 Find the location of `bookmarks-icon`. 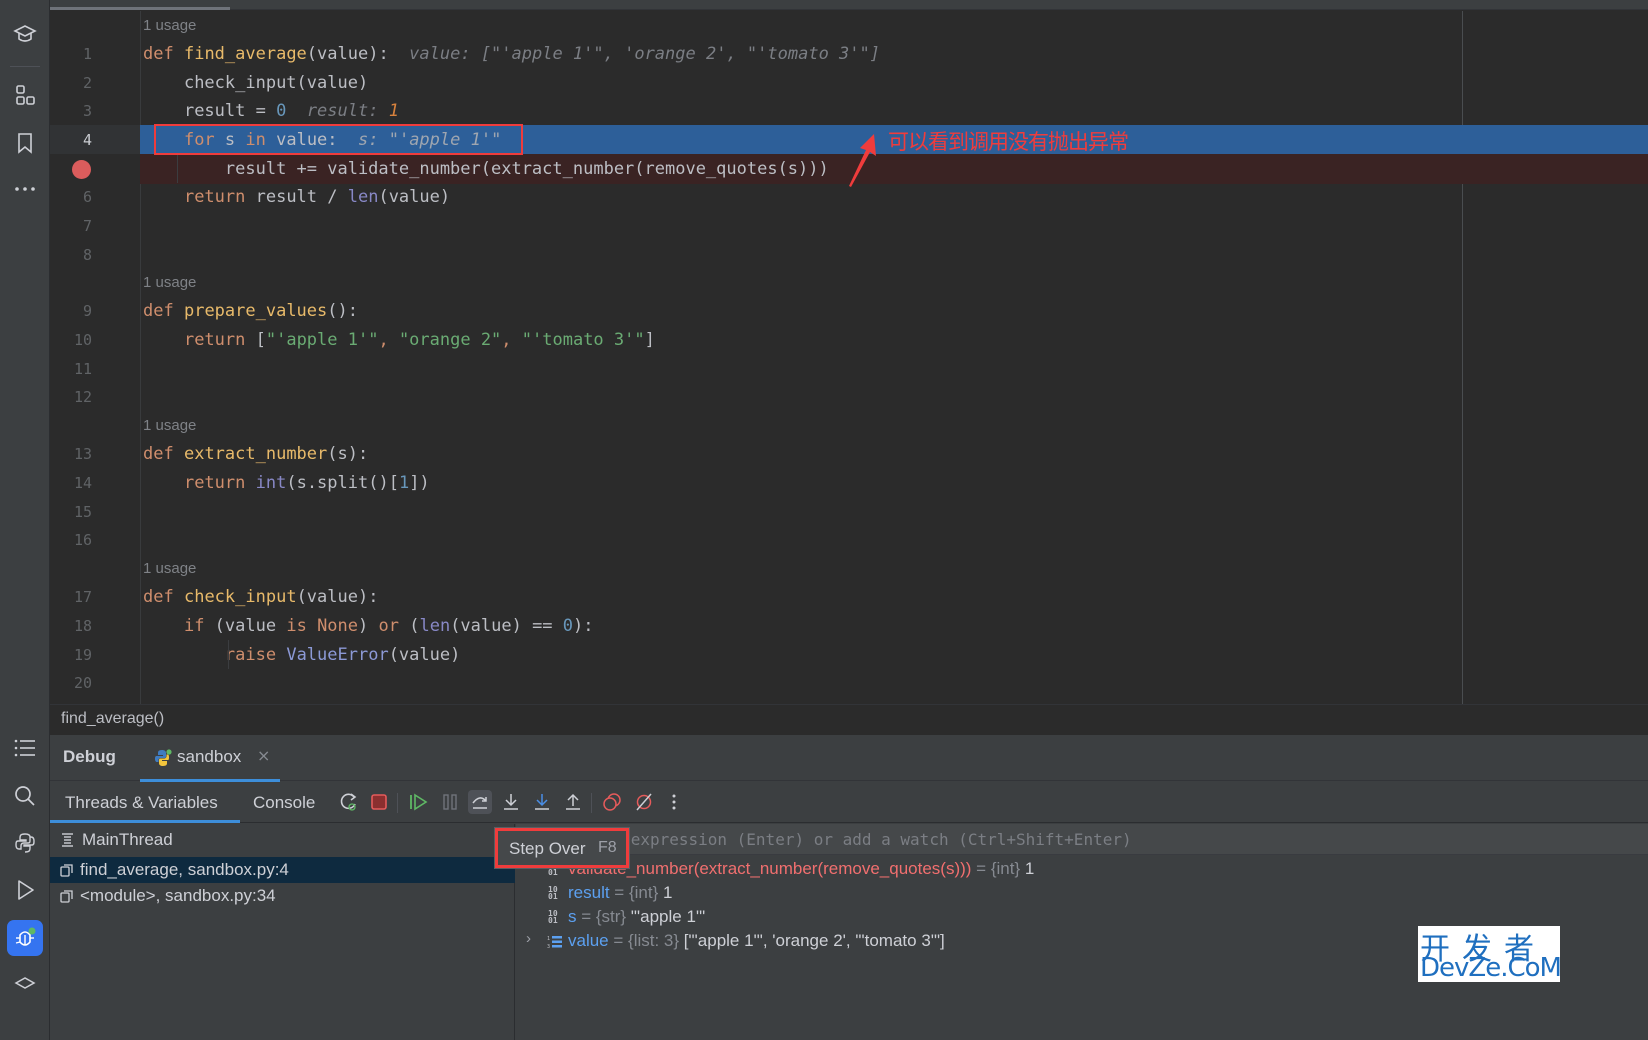

bookmarks-icon is located at coordinates (25, 143).